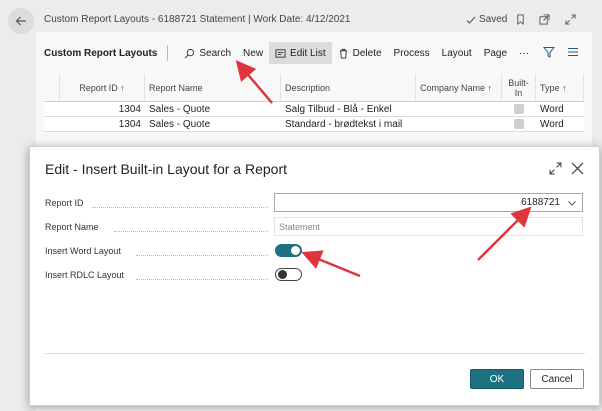  What do you see at coordinates (343, 53) in the screenshot?
I see `trash-icon` at bounding box center [343, 53].